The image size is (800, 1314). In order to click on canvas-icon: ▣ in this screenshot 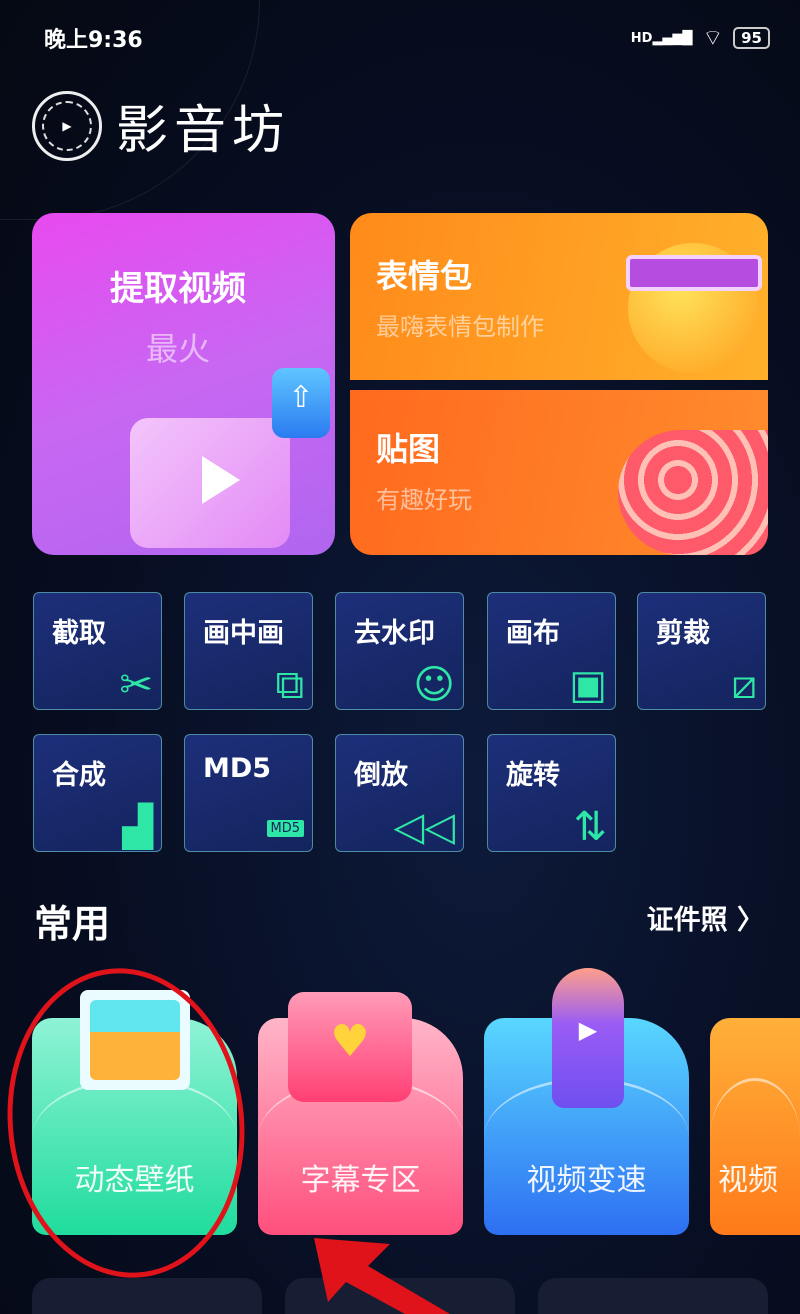, I will do `click(588, 685)`.